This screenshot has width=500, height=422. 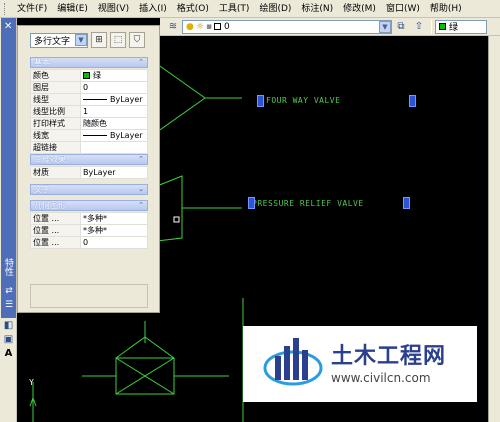 What do you see at coordinates (114, 123) in the screenshot?
I see `prop-value: 随颜色` at bounding box center [114, 123].